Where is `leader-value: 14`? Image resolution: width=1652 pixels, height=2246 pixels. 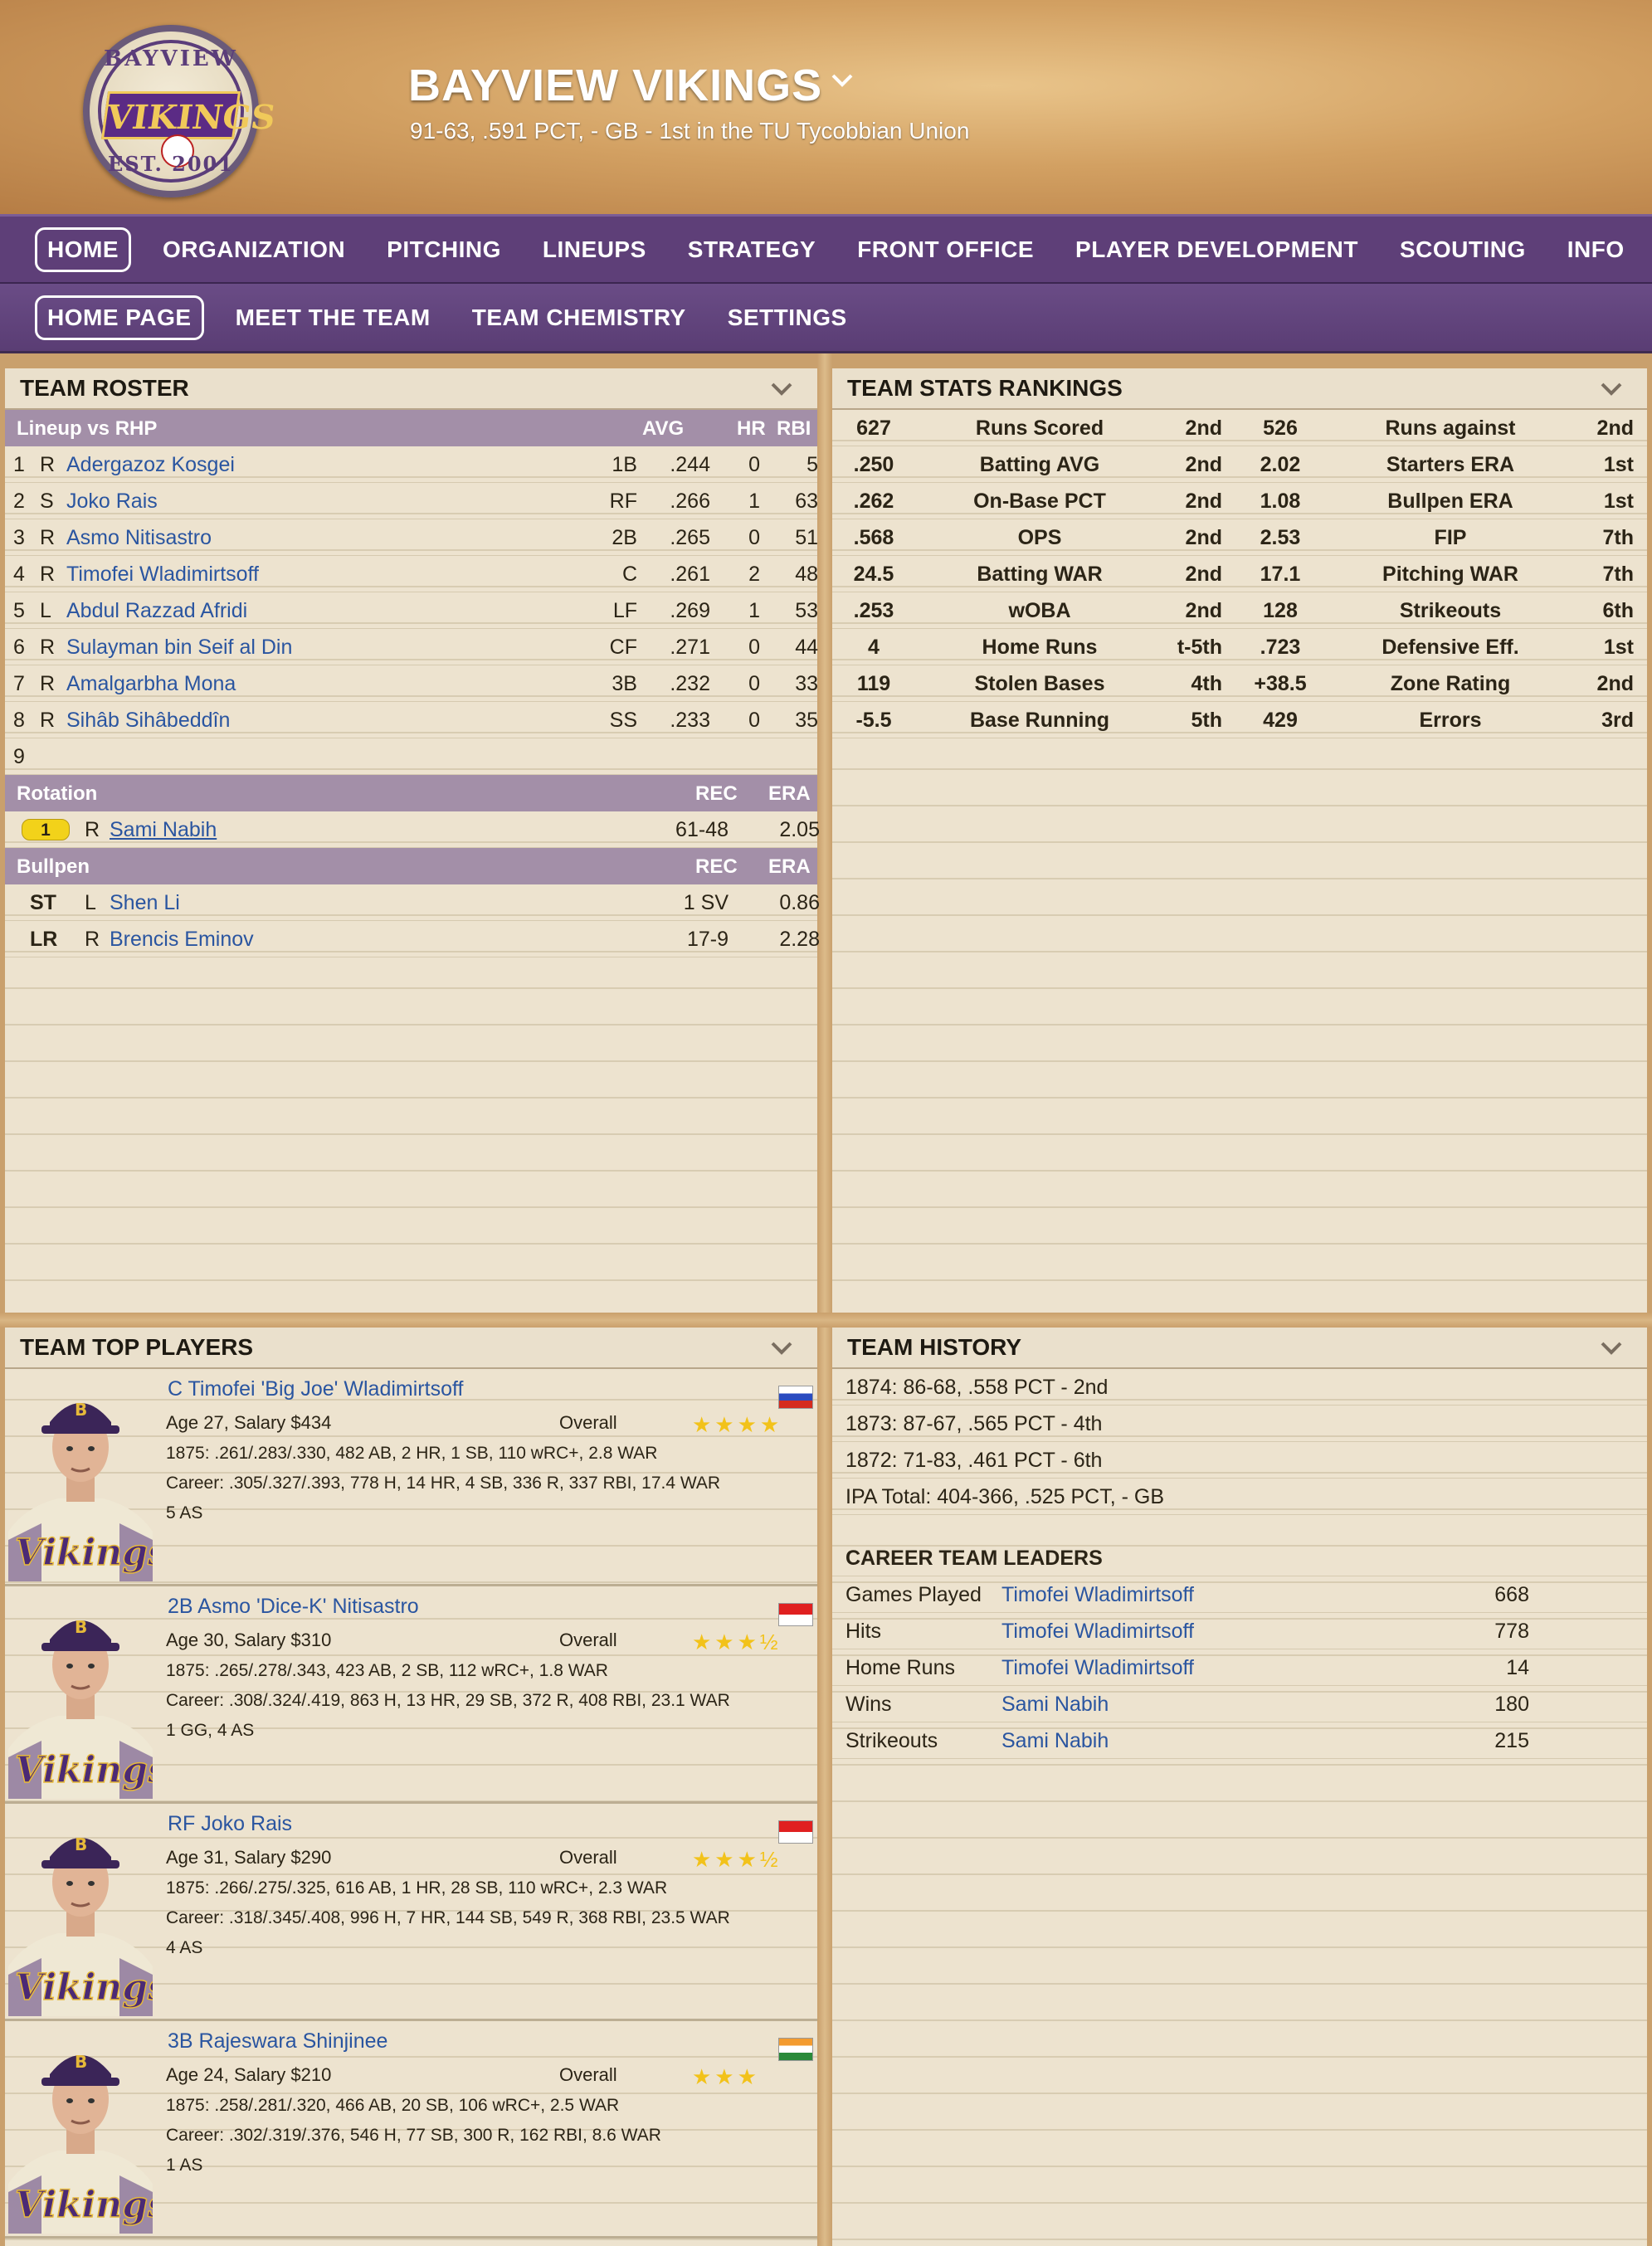
leader-value: 14 is located at coordinates (1518, 1667).